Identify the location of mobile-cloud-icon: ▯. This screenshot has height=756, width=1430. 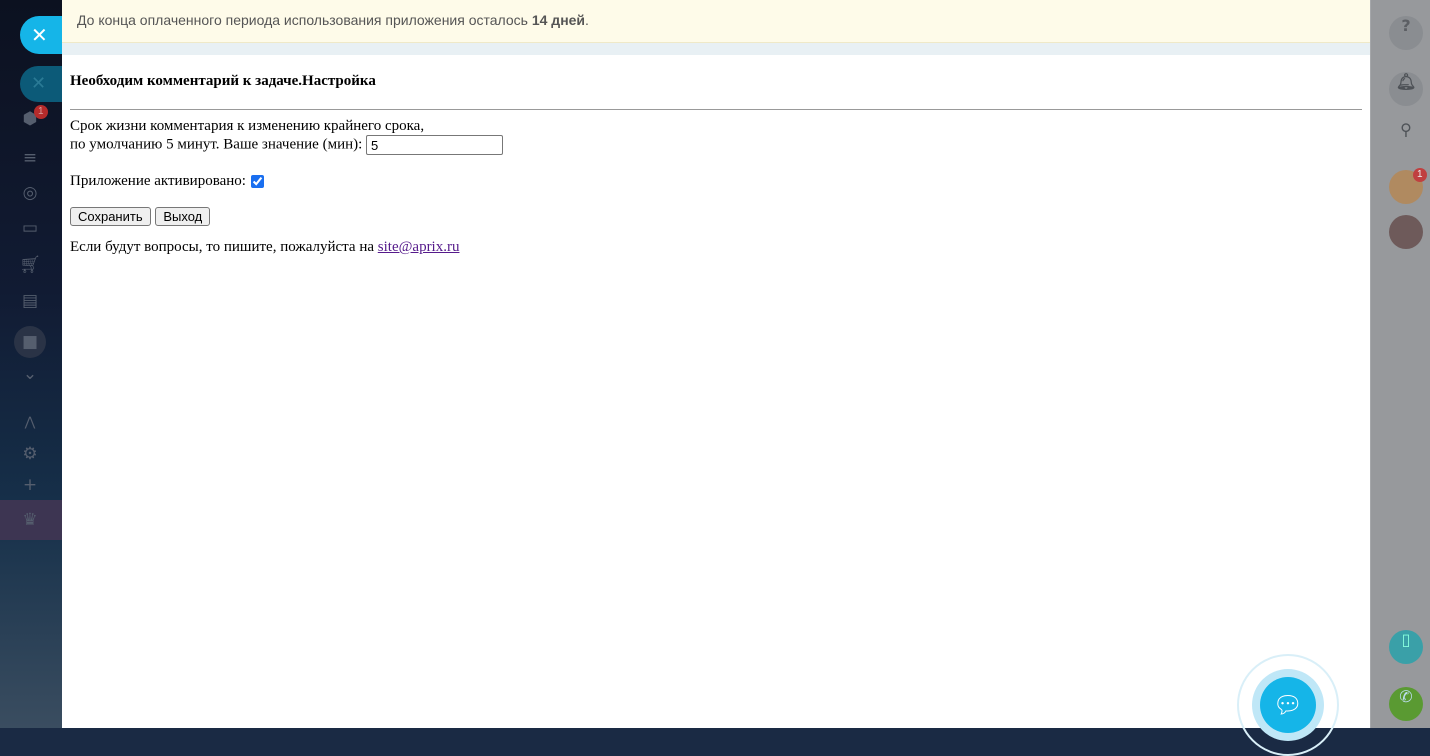
(1406, 647).